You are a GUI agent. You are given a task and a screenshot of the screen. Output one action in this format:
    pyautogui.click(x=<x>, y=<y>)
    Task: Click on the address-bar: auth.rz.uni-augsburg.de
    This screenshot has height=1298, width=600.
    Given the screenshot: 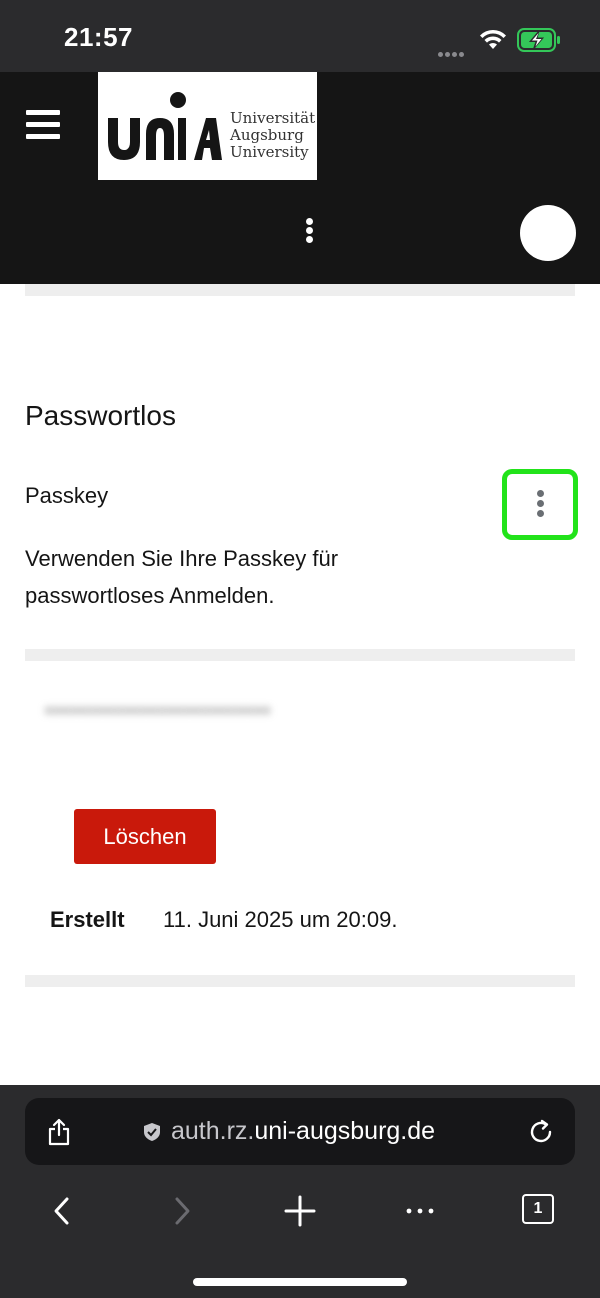 What is the action you would take?
    pyautogui.click(x=300, y=1131)
    